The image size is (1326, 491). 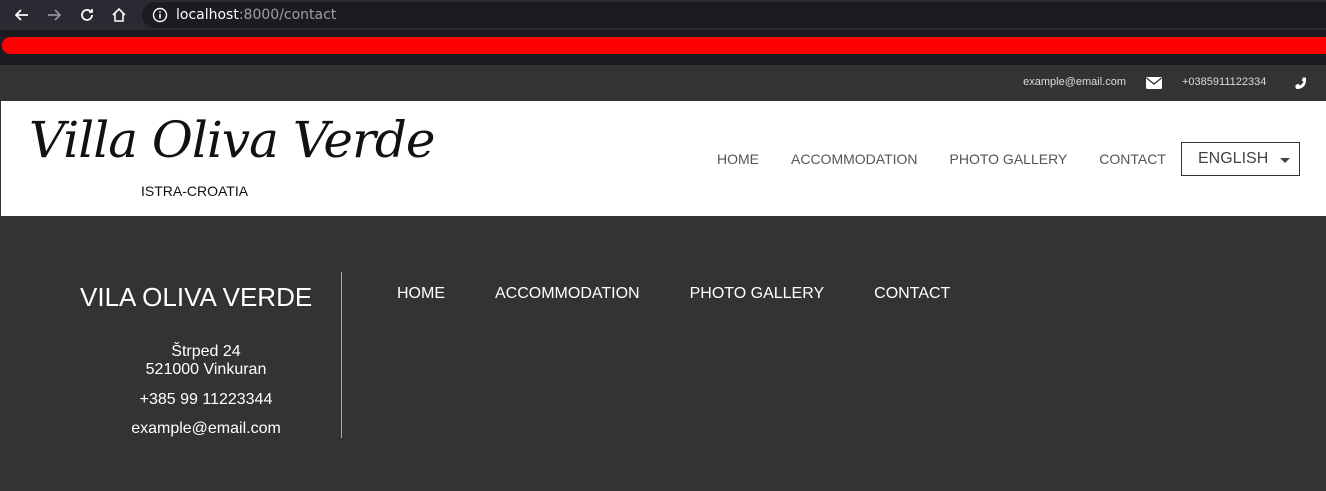 I want to click on home-button, so click(x=119, y=15).